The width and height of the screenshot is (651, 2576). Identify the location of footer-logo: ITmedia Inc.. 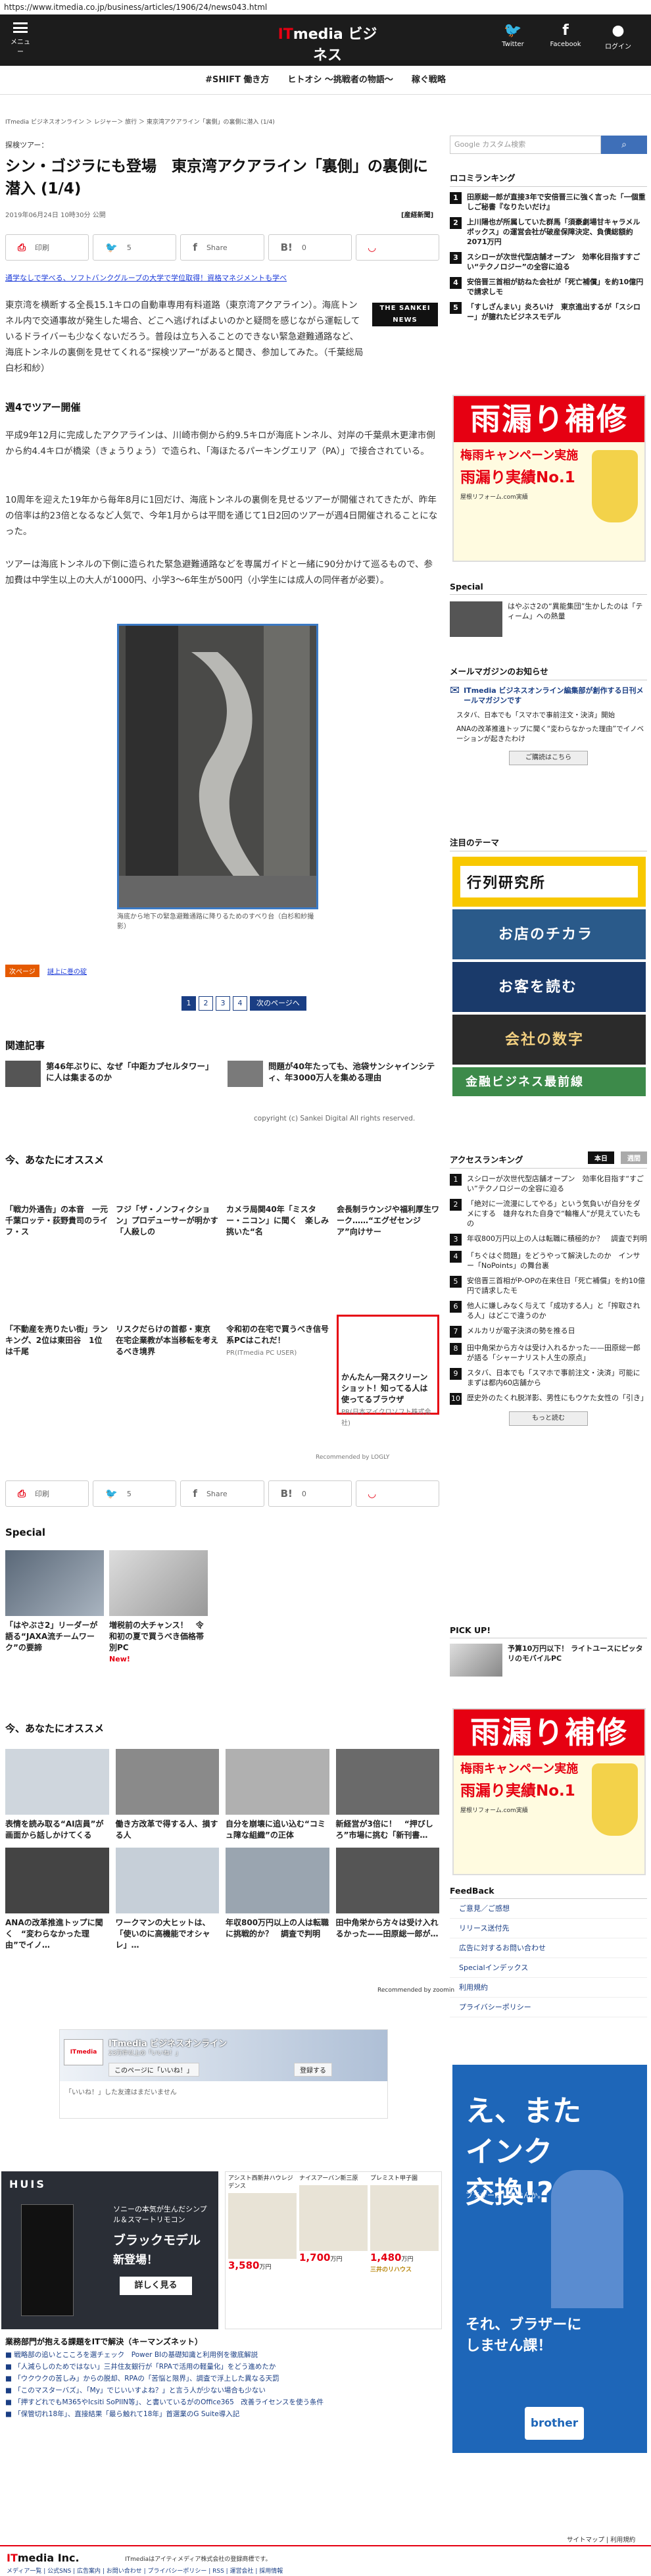
(44, 2558).